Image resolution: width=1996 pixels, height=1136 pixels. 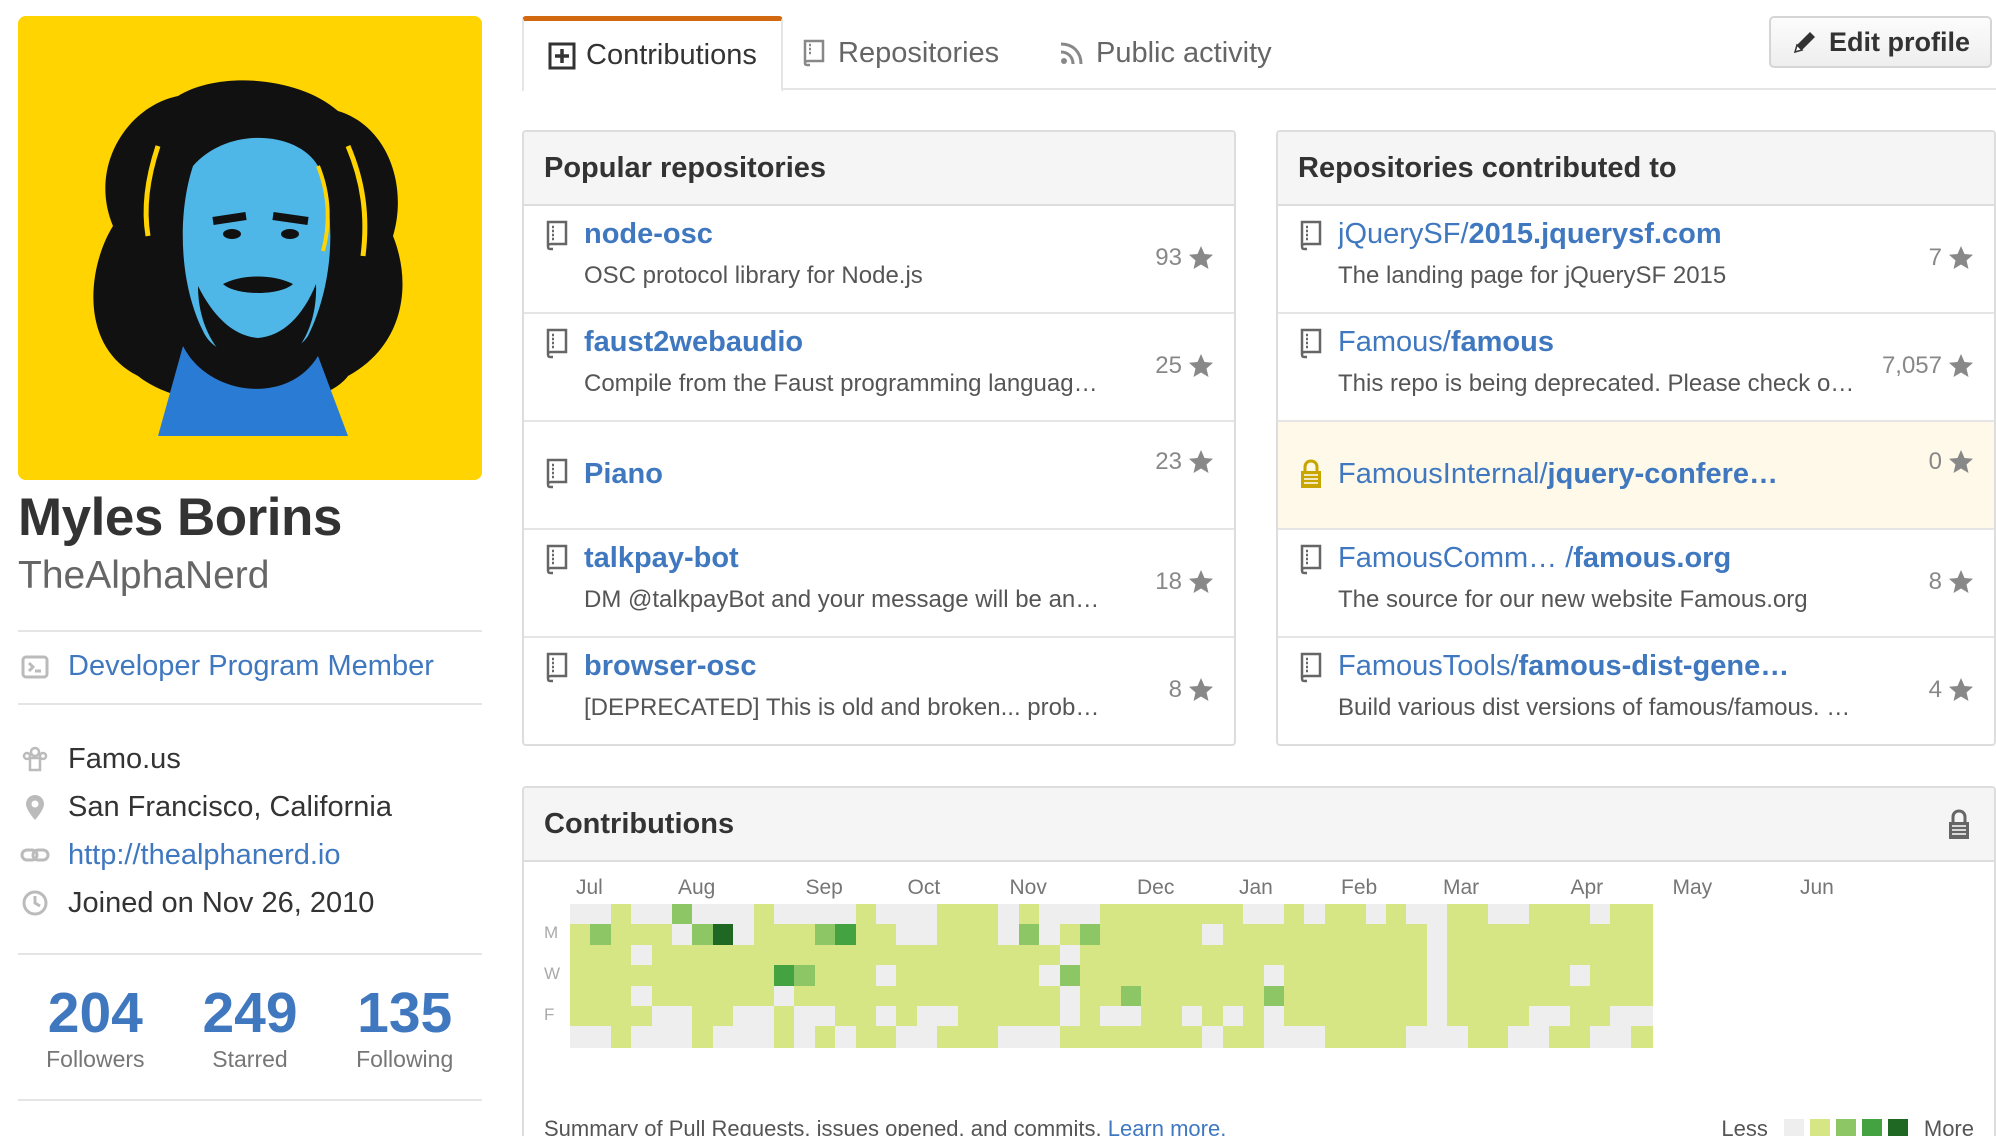 What do you see at coordinates (1446, 342) in the screenshot?
I see `repo-link: Famous/famous` at bounding box center [1446, 342].